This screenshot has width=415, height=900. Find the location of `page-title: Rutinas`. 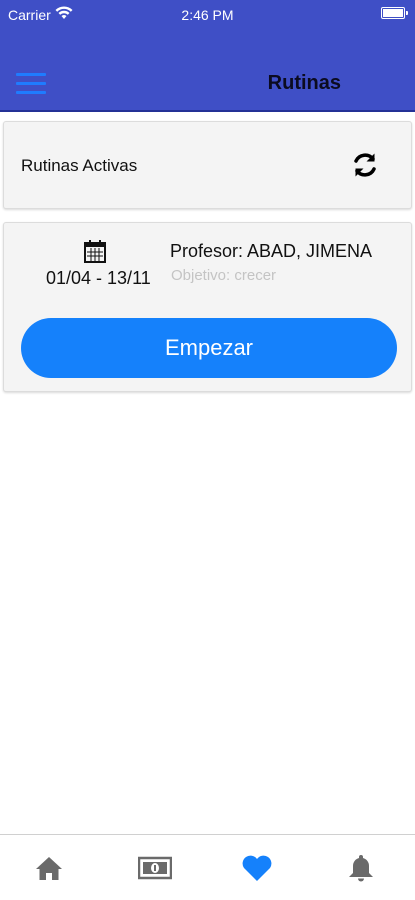

page-title: Rutinas is located at coordinates (304, 83).